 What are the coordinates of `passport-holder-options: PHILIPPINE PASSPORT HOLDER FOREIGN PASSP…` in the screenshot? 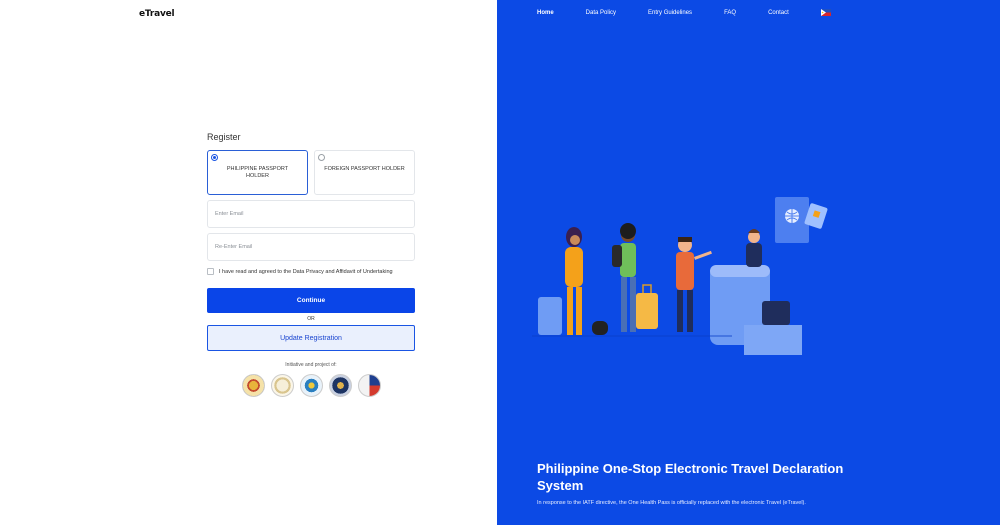 It's located at (311, 172).